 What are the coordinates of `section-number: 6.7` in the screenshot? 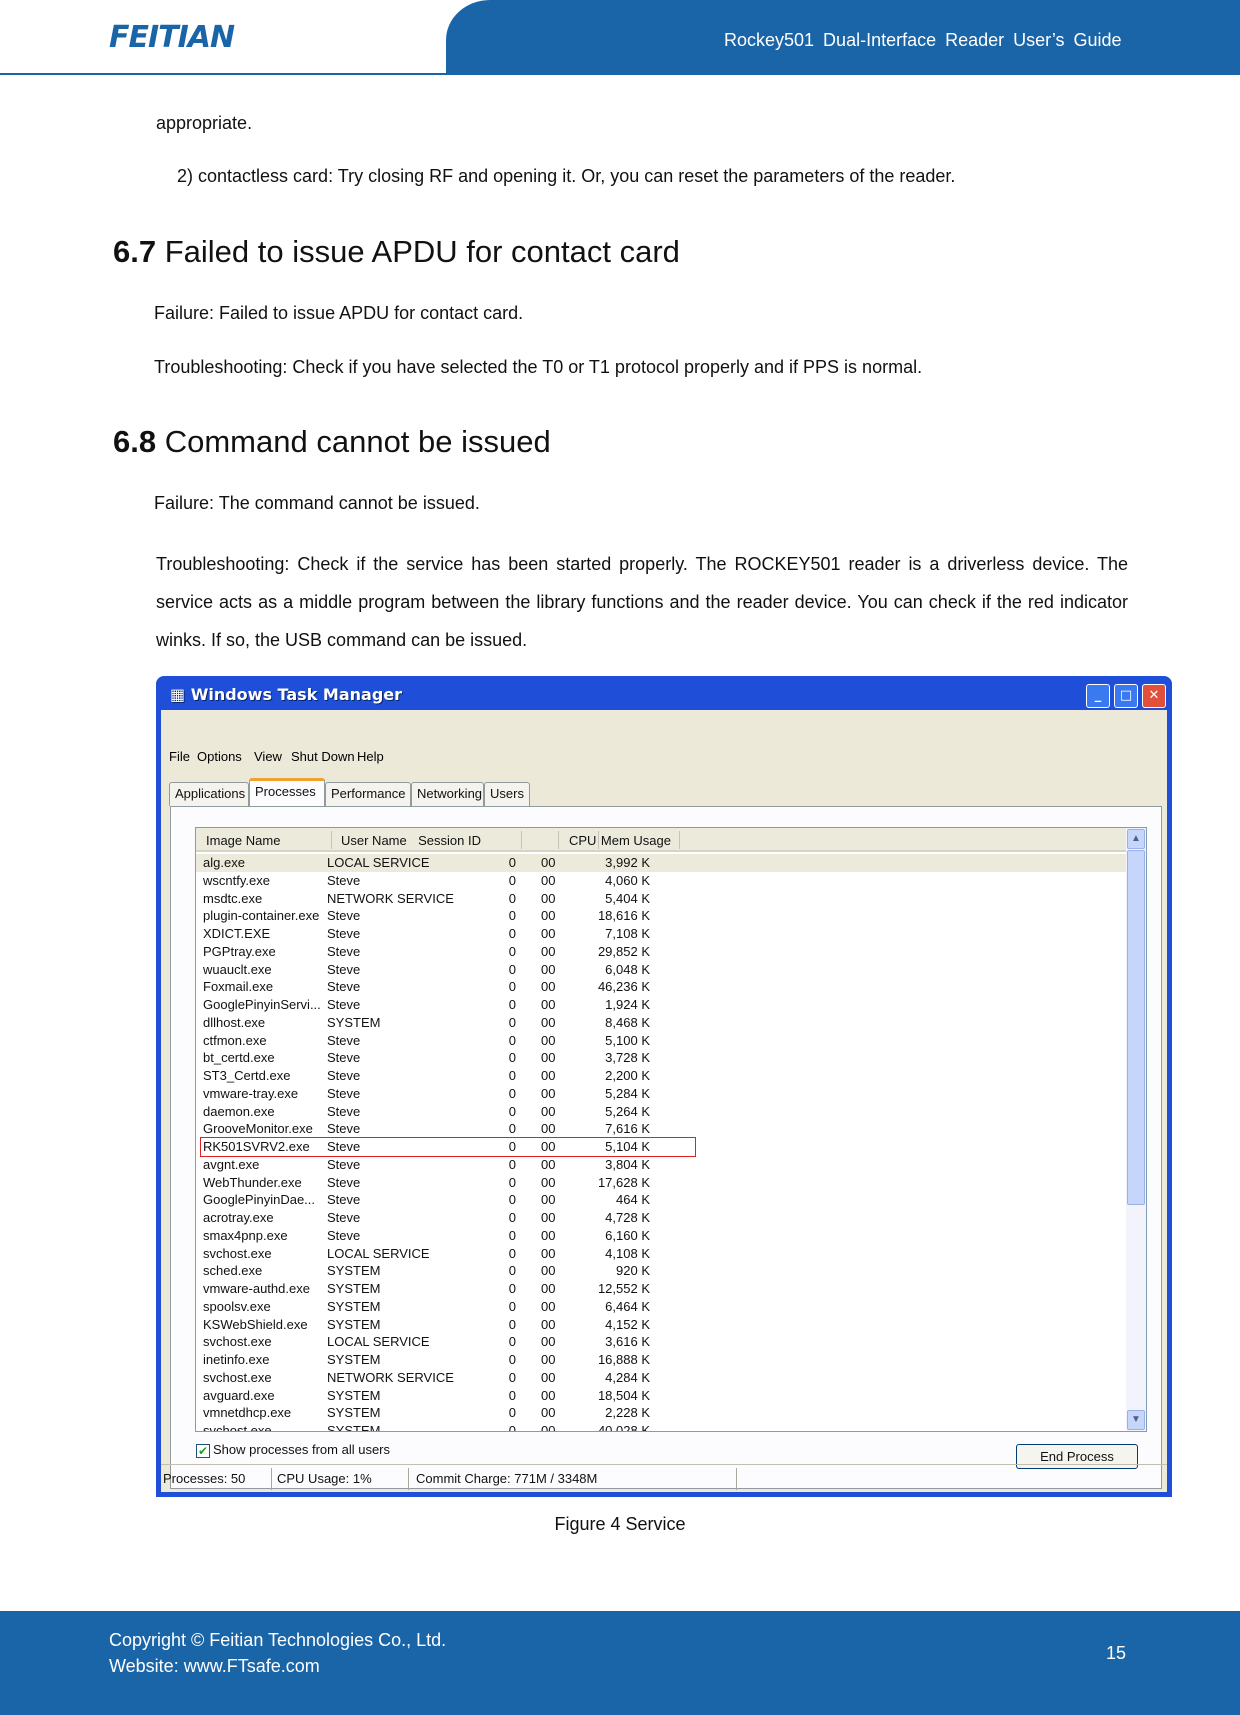 It's located at (135, 251).